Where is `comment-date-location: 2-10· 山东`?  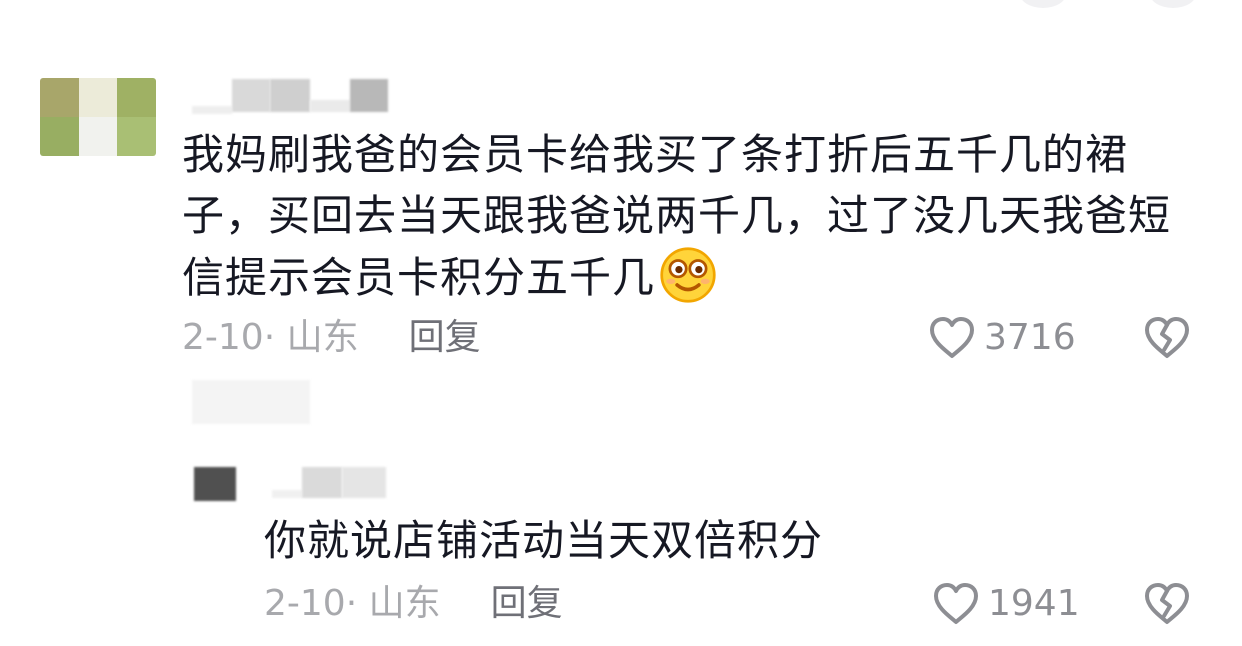
comment-date-location: 2-10· 山东 is located at coordinates (270, 337).